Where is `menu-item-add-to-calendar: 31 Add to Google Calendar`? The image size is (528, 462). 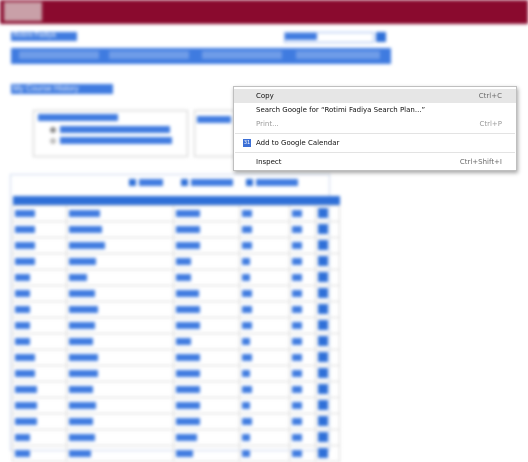
menu-item-add-to-calendar: 31 Add to Google Calendar is located at coordinates (375, 143).